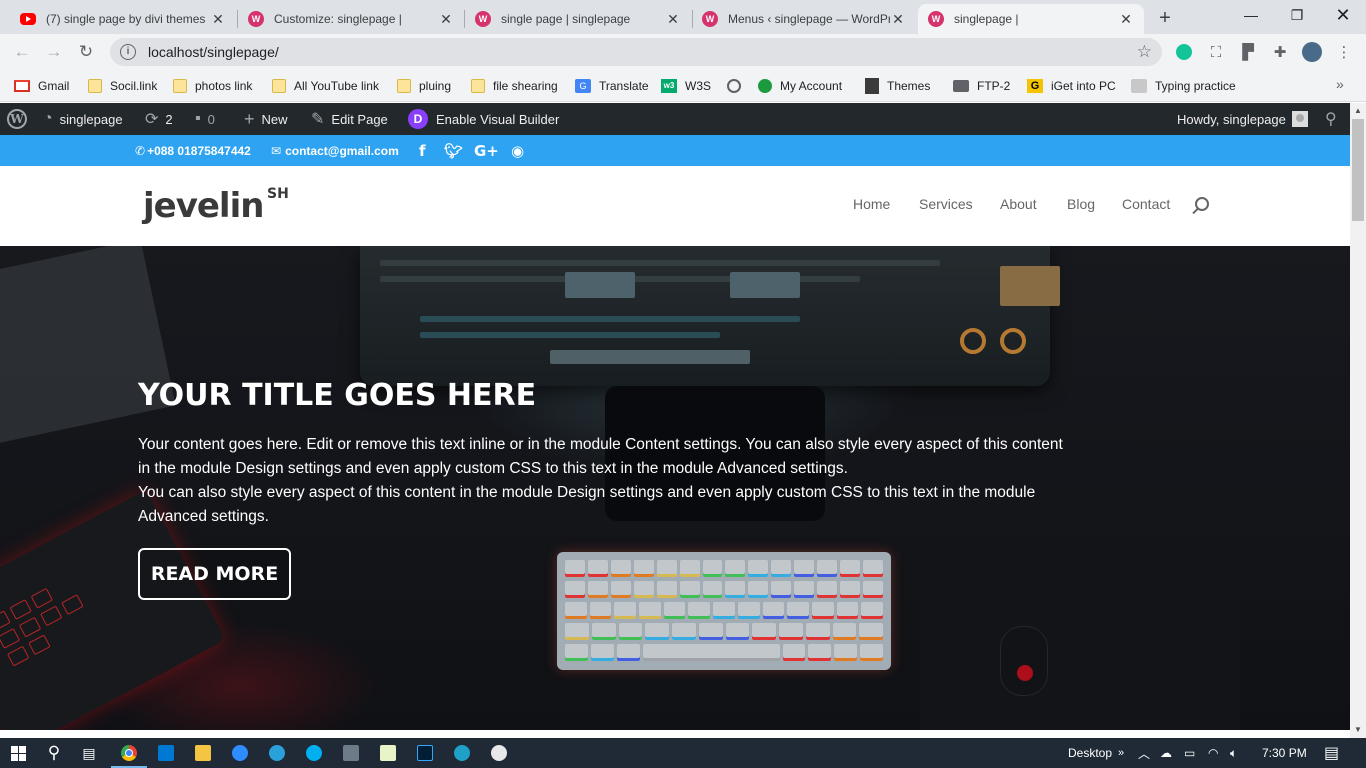 The width and height of the screenshot is (1366, 768). What do you see at coordinates (1331, 119) in the screenshot?
I see `admin-search: ⚲` at bounding box center [1331, 119].